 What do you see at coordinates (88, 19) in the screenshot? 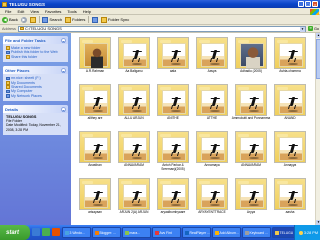
I see `toolbar-separator` at bounding box center [88, 19].